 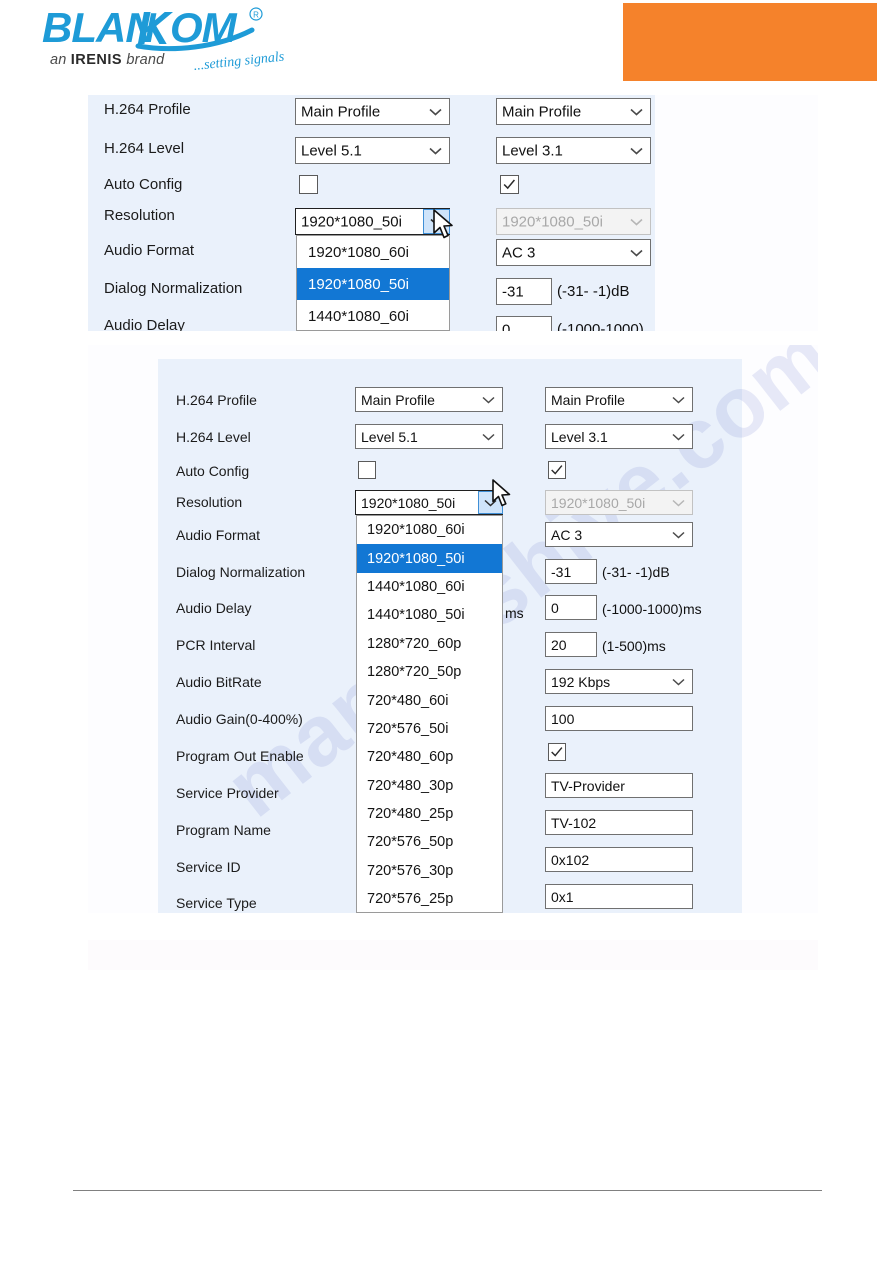 What do you see at coordinates (216, 400) in the screenshot?
I see `main-label-h264-profile: H.264 Profile` at bounding box center [216, 400].